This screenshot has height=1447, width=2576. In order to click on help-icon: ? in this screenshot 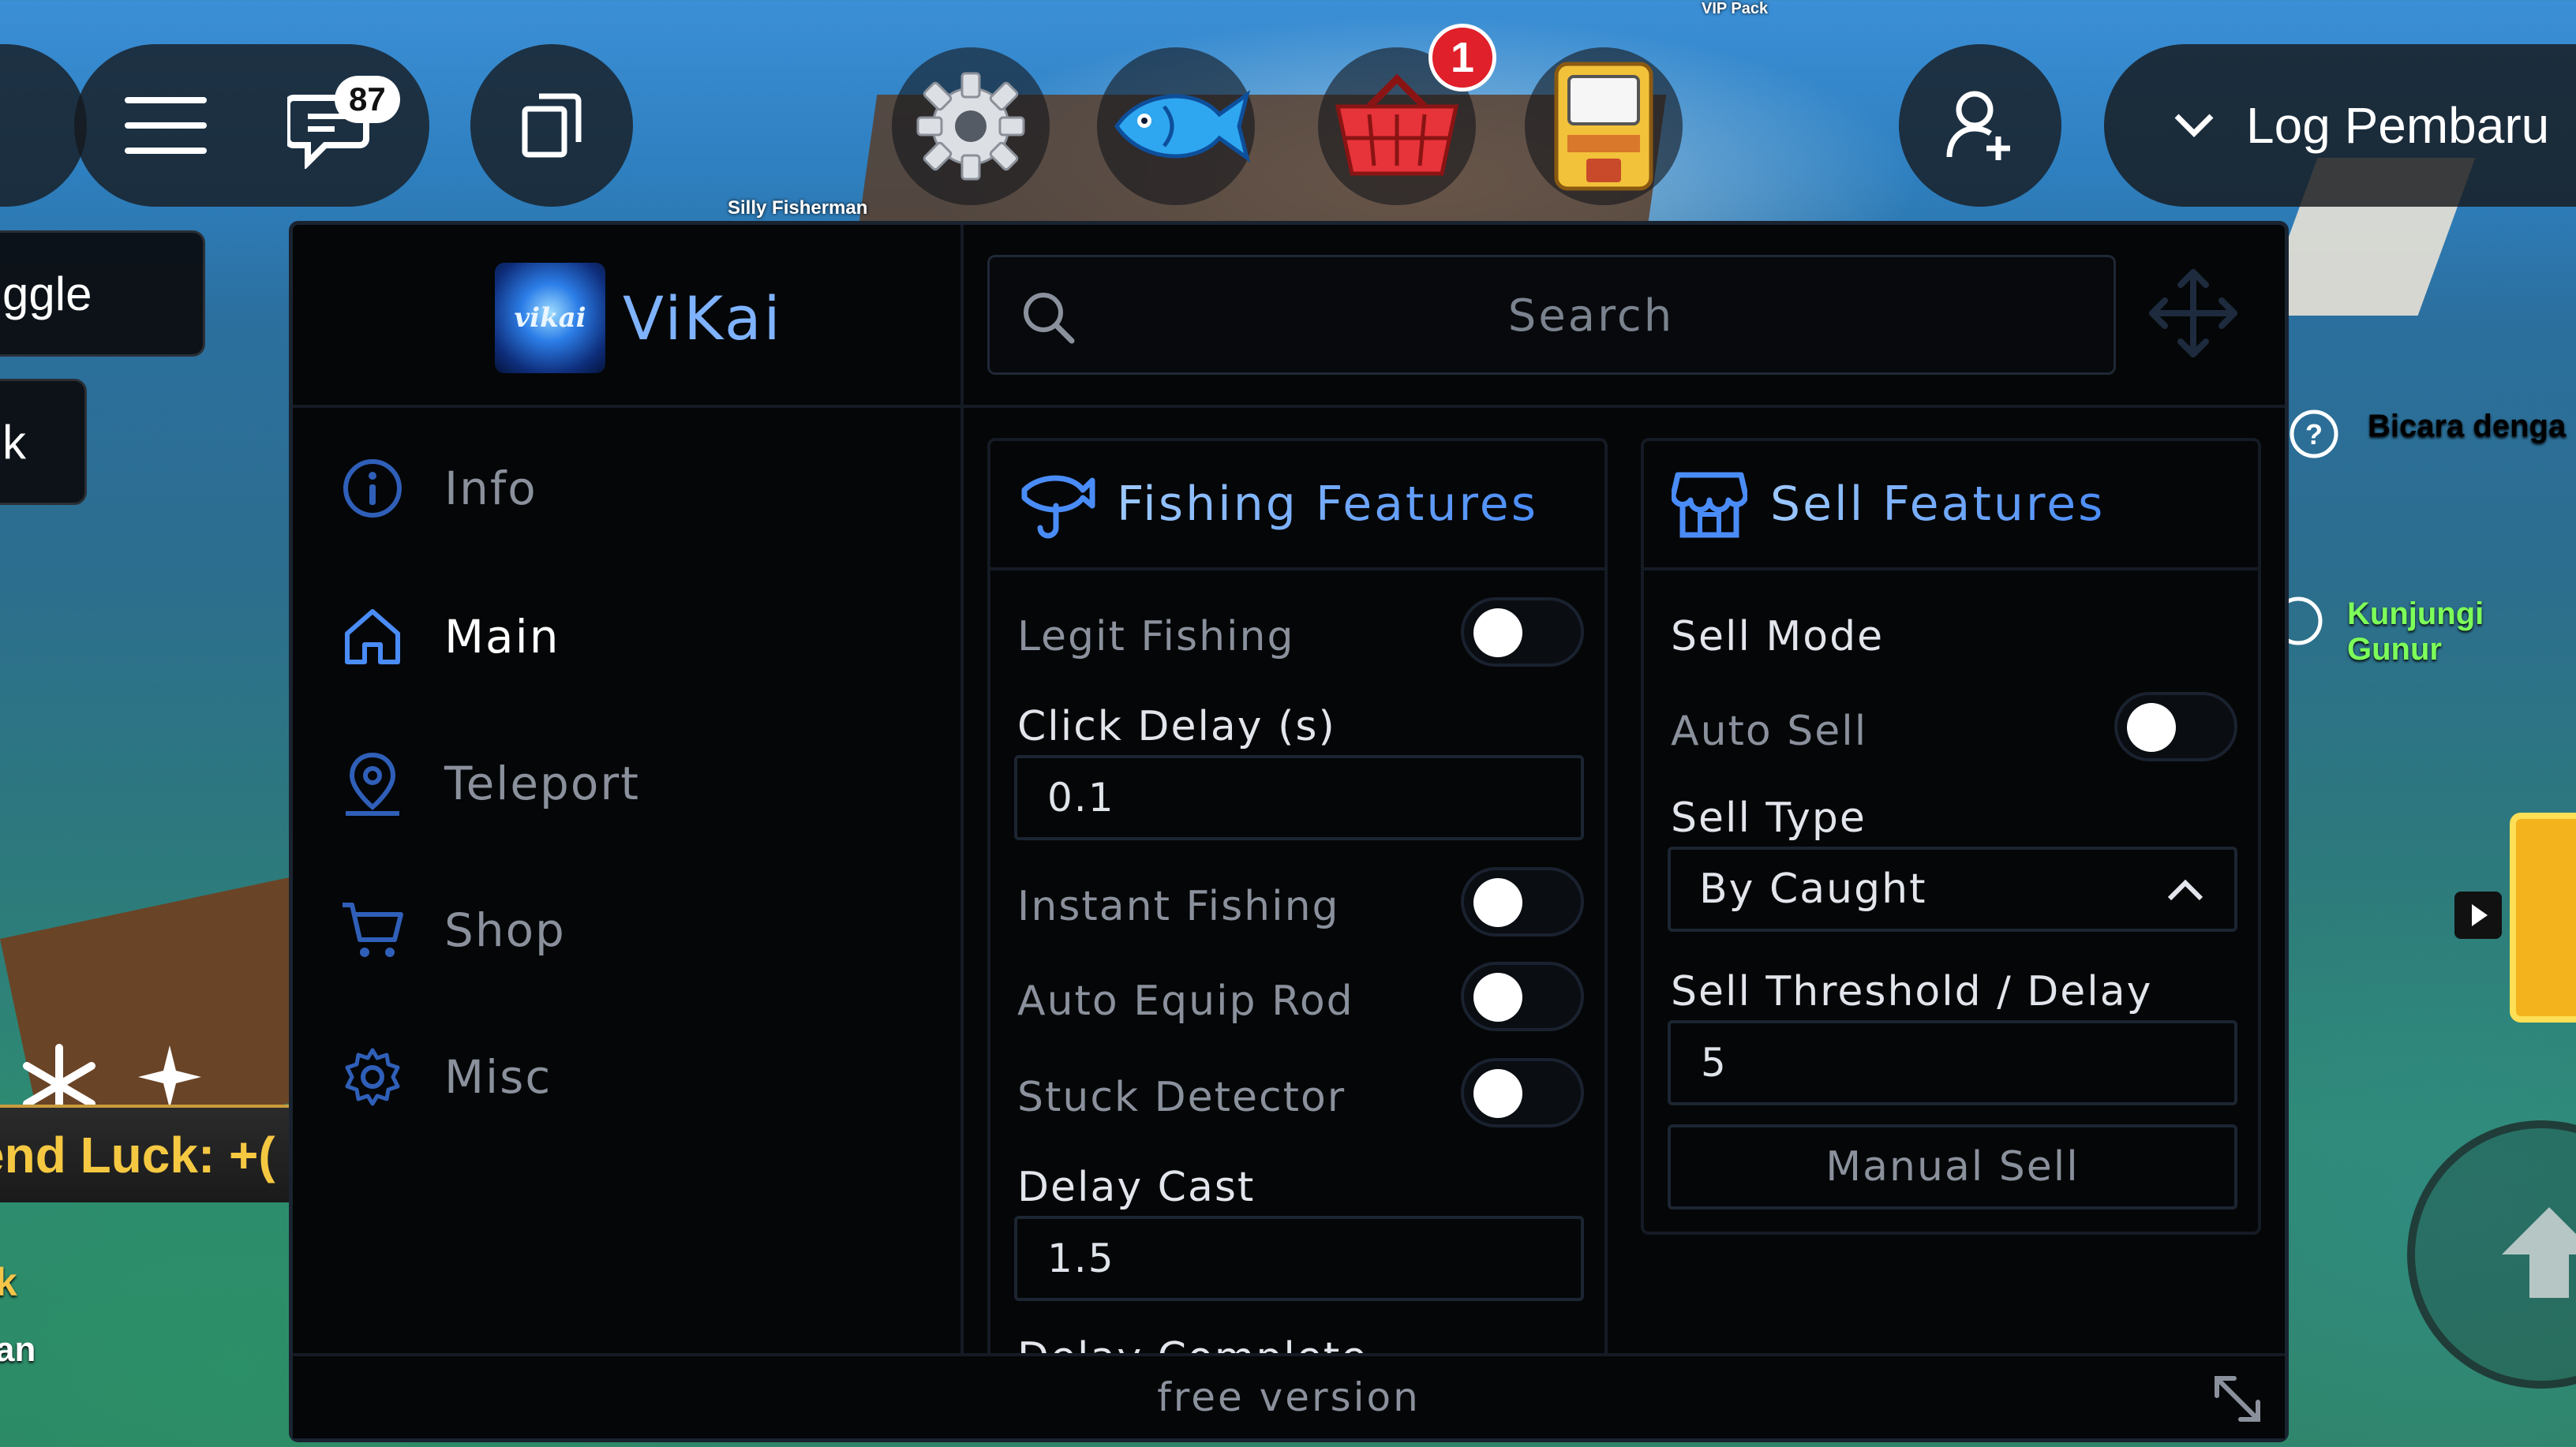, I will do `click(2314, 435)`.